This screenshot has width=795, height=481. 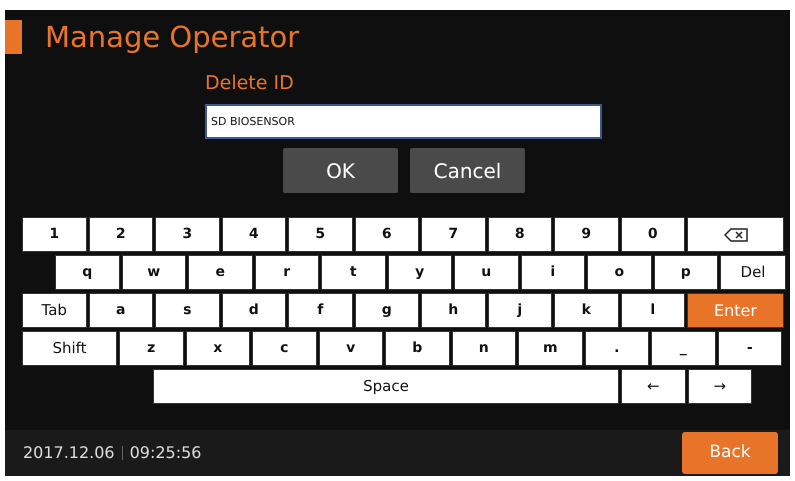 What do you see at coordinates (54, 234) in the screenshot?
I see `key: 1` at bounding box center [54, 234].